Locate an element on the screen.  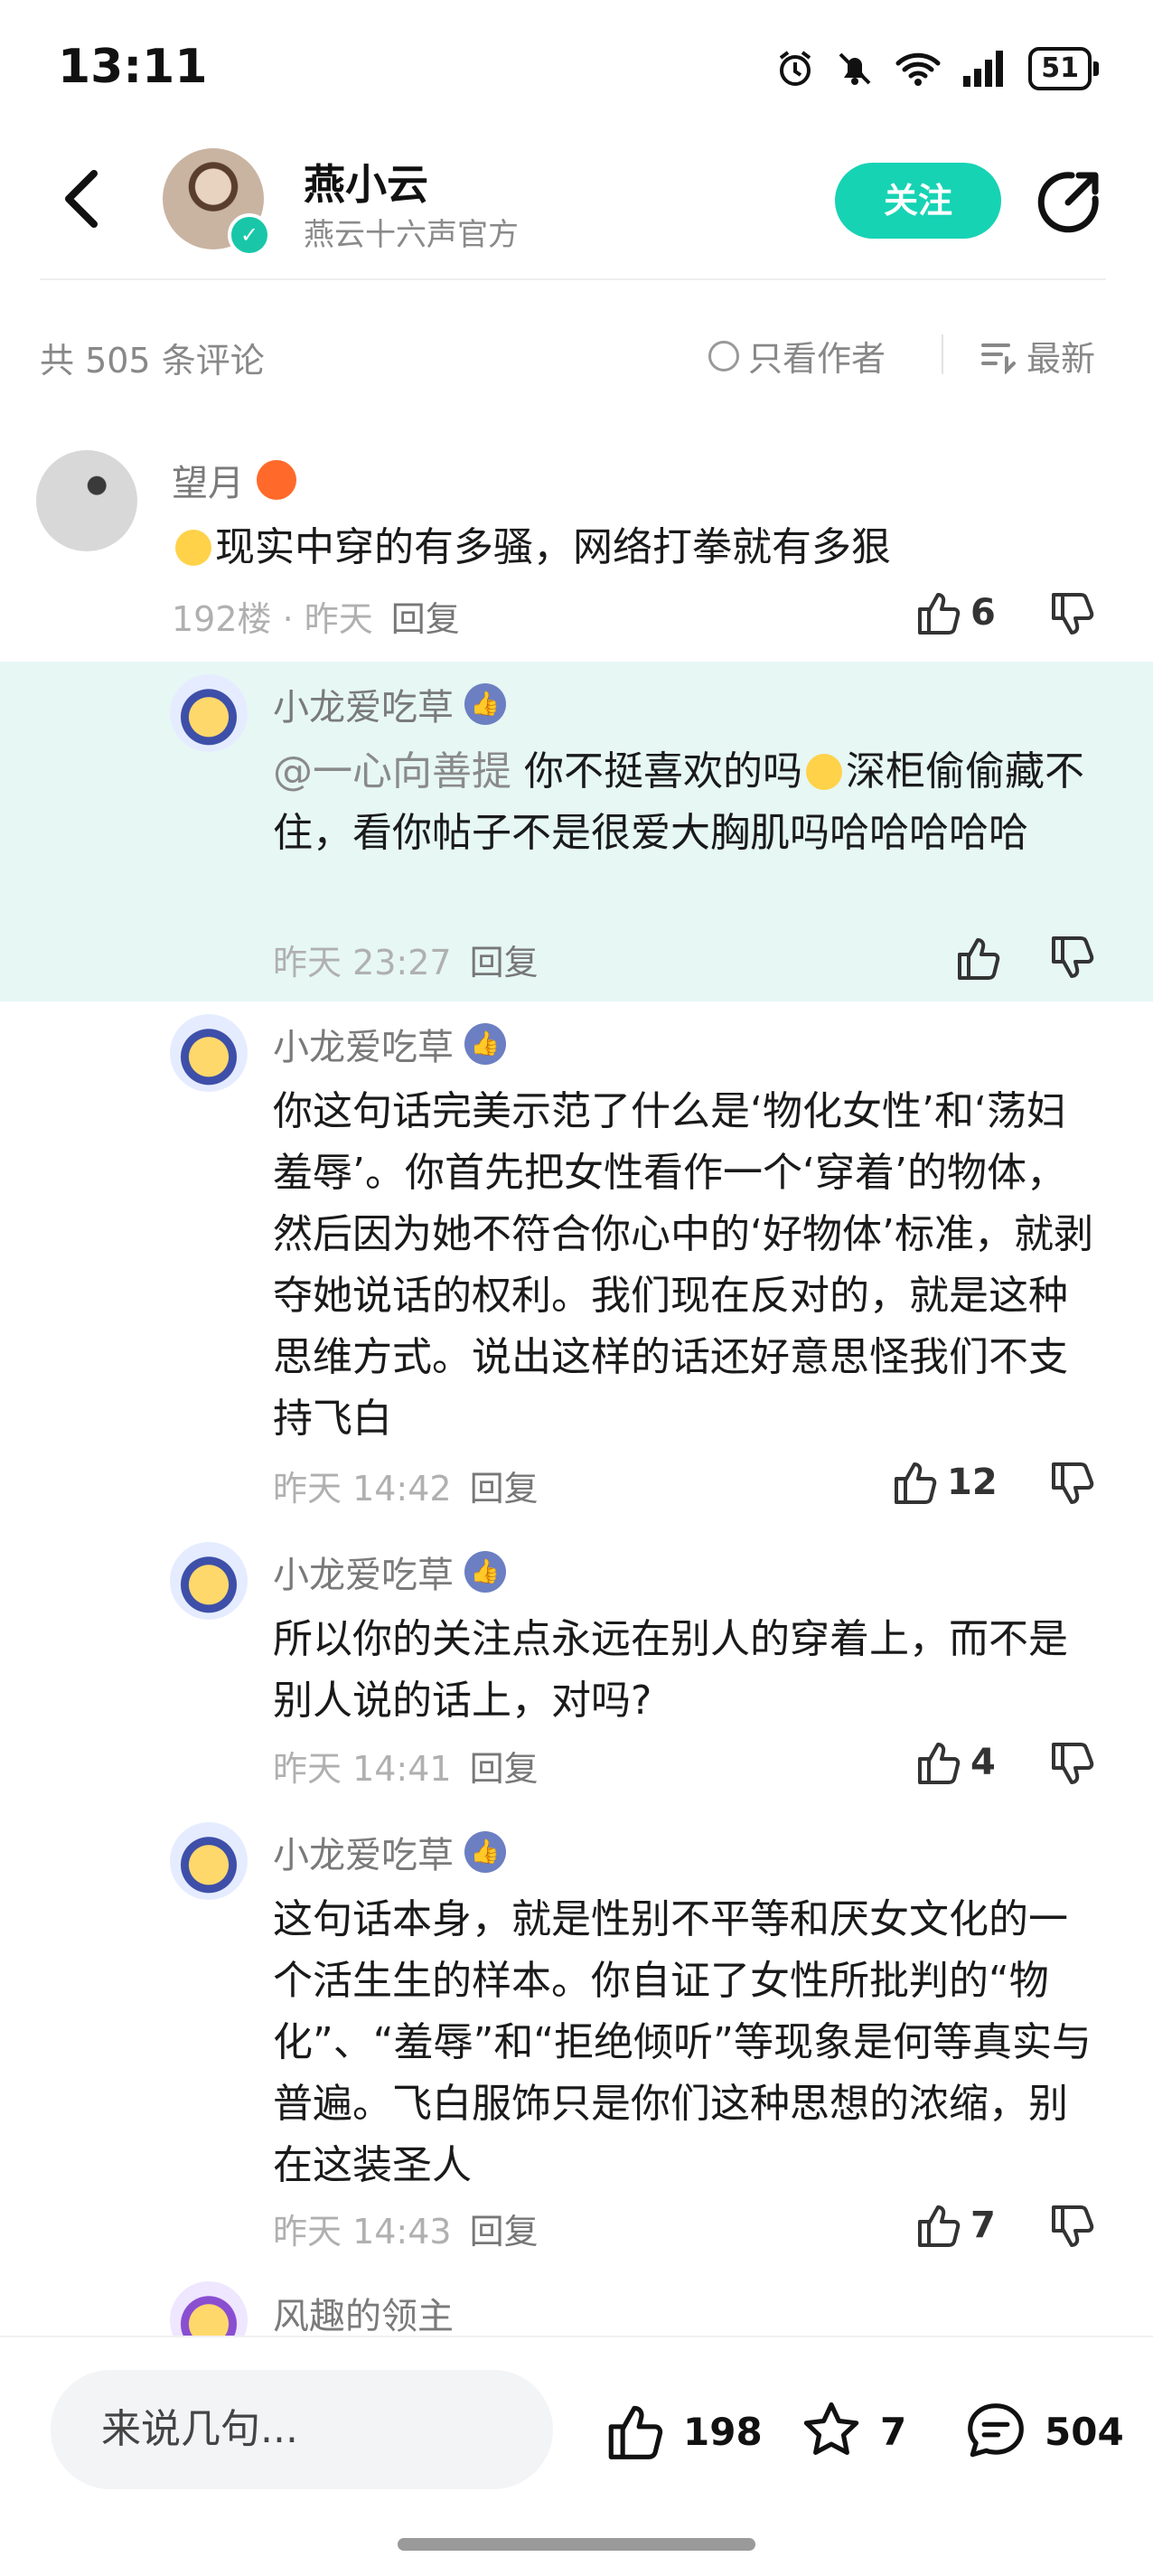
like-count: 6 is located at coordinates (983, 613).